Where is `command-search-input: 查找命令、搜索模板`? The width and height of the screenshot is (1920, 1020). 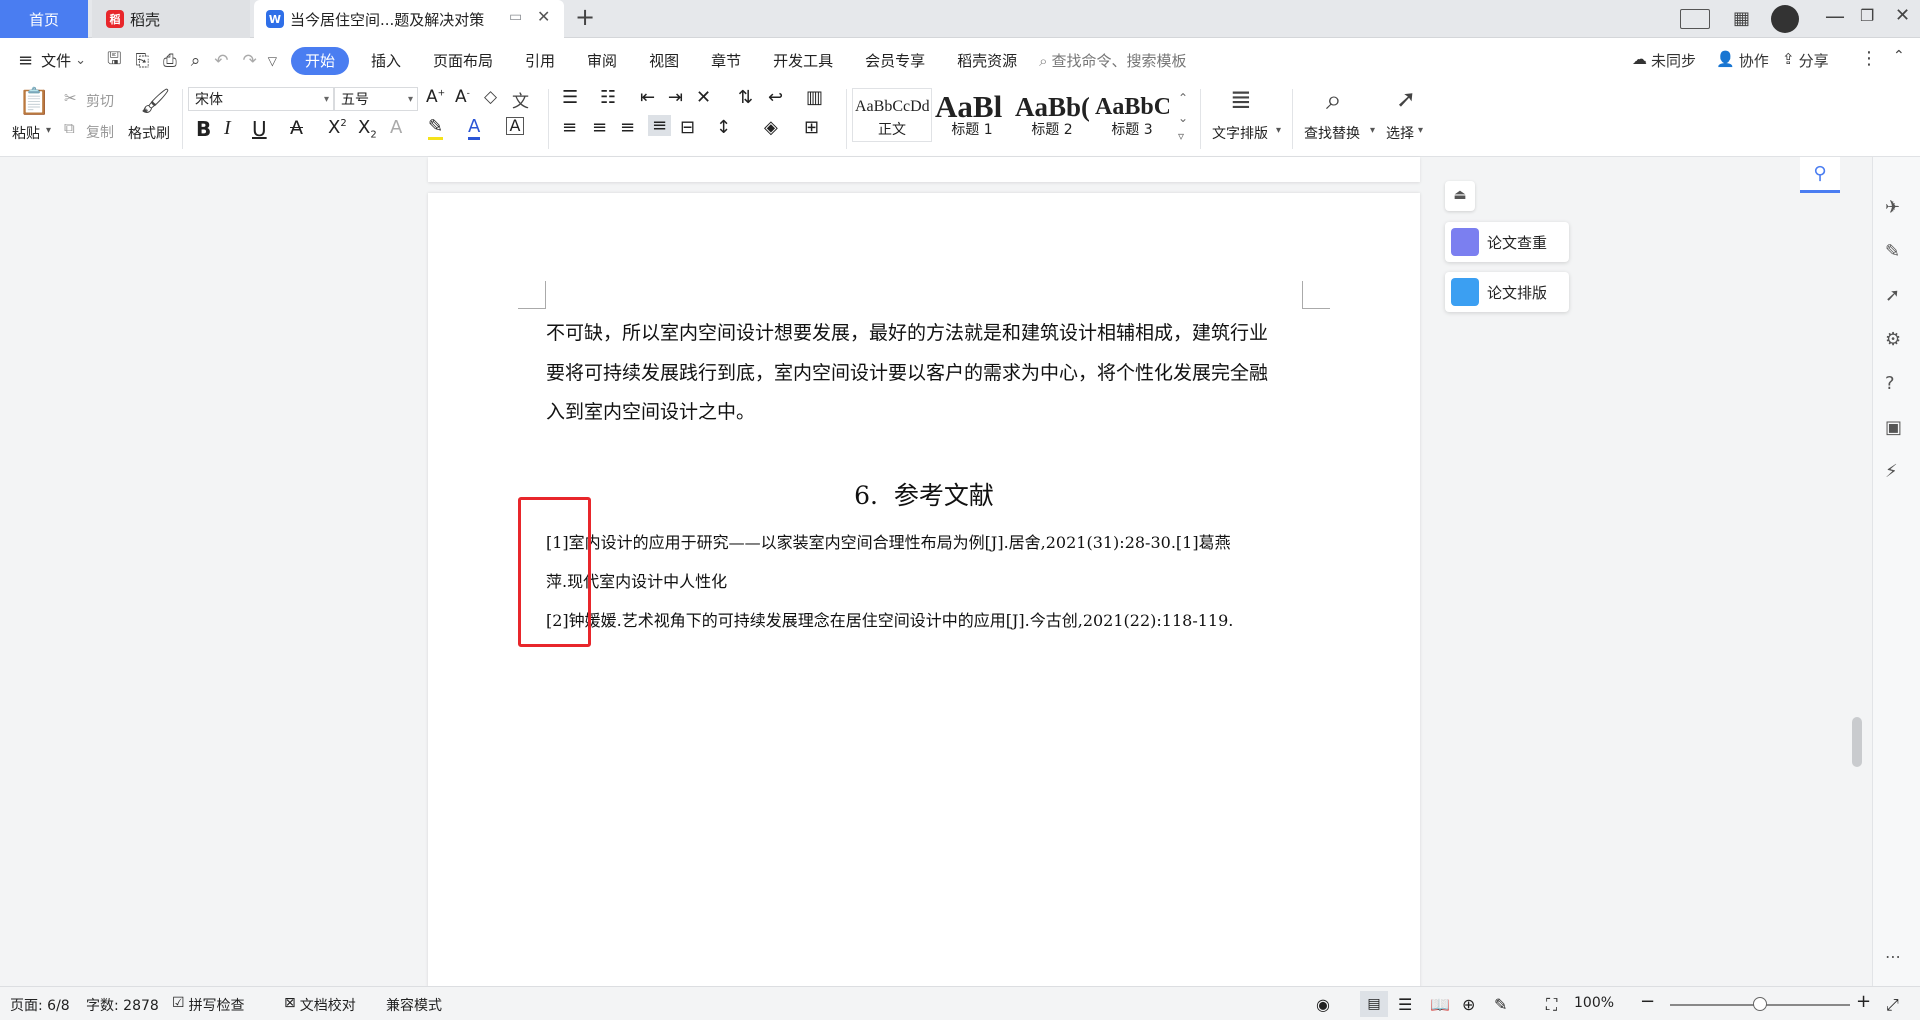 command-search-input: 查找命令、搜索模板 is located at coordinates (1119, 60).